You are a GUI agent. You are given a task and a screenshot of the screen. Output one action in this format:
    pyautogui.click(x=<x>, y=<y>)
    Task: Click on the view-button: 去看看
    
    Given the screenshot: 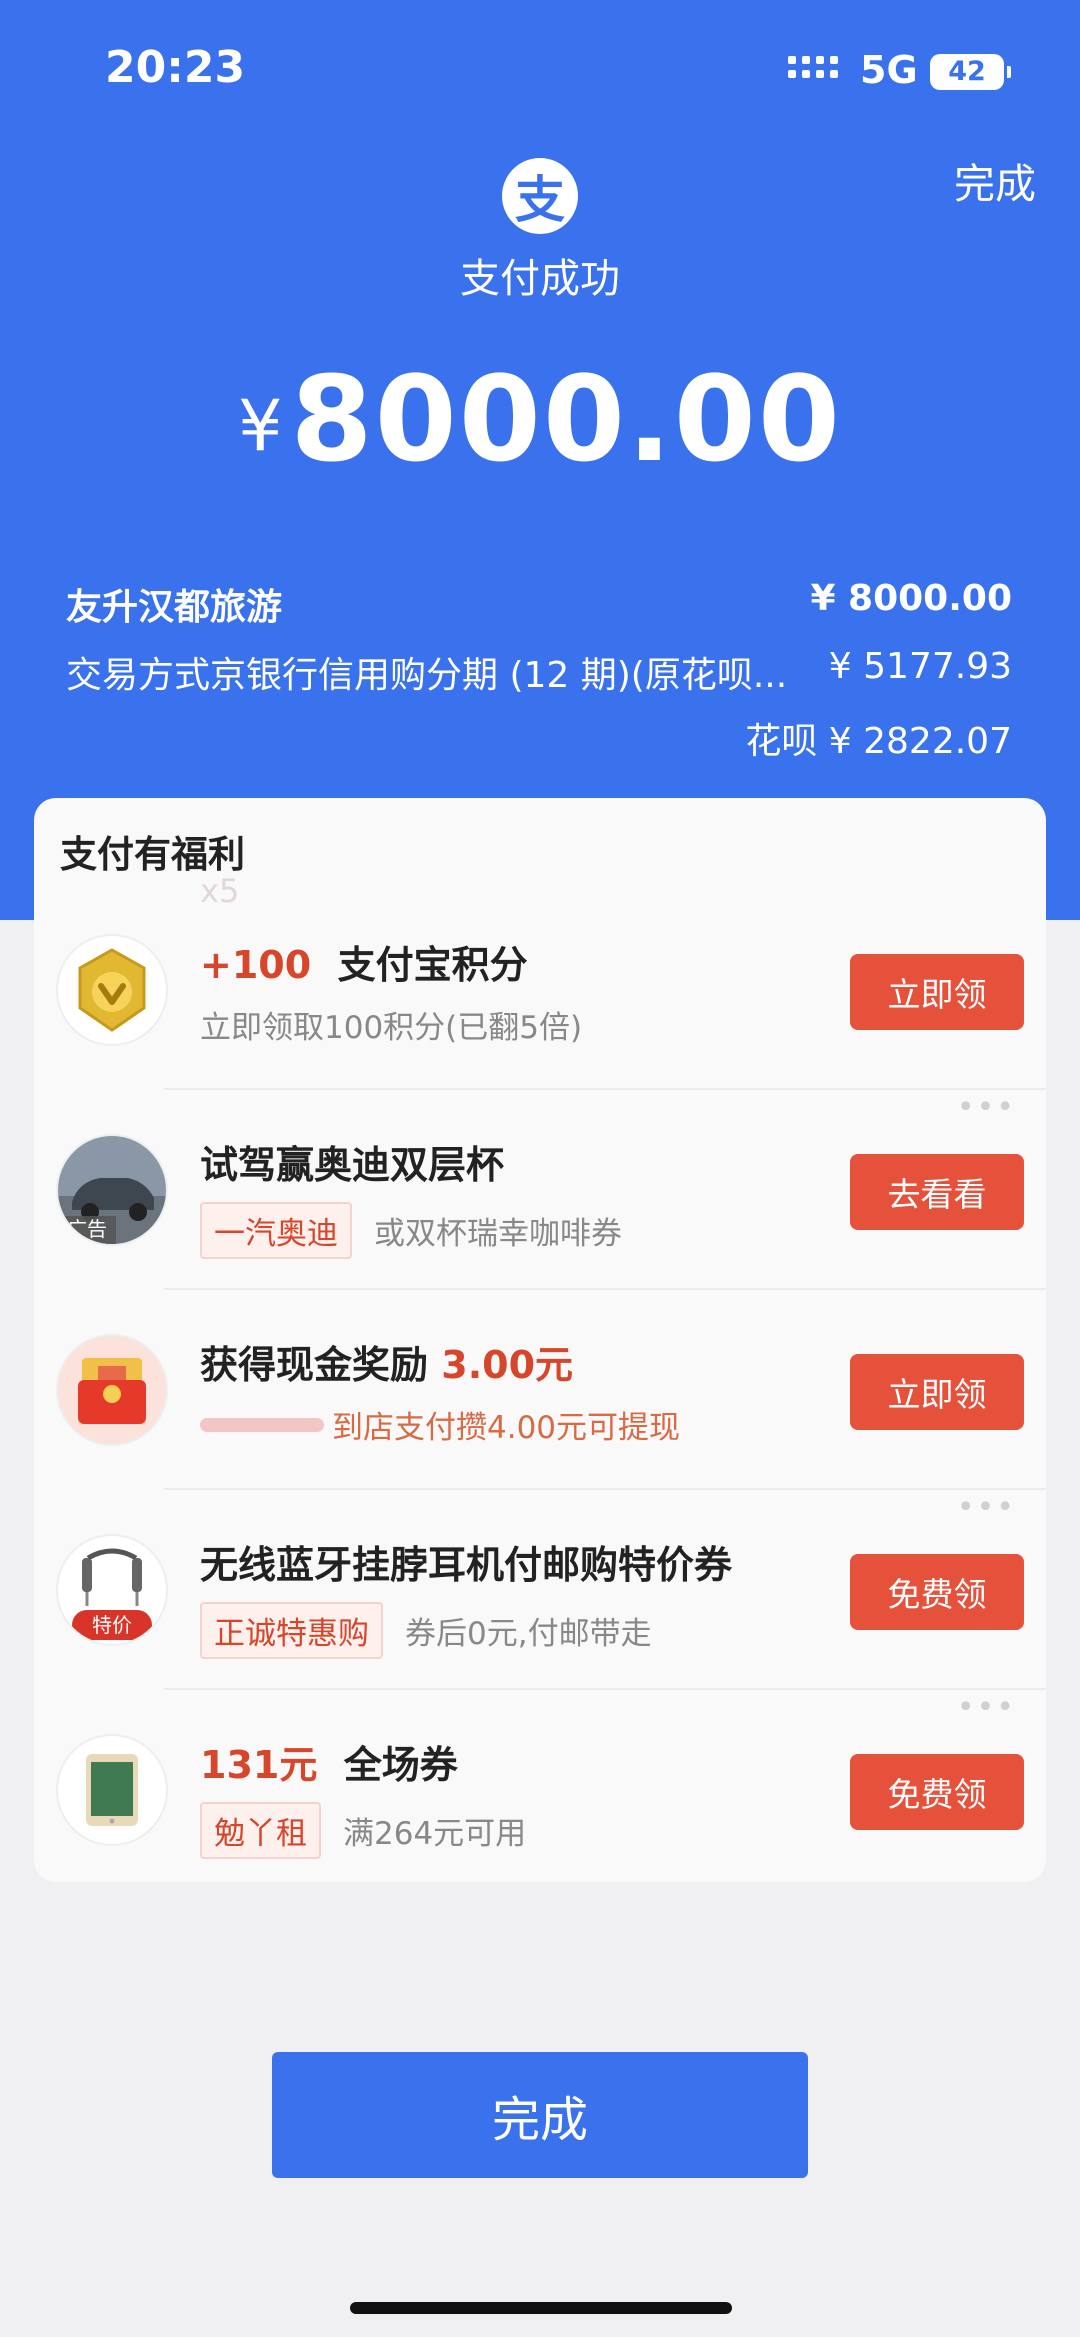 What is the action you would take?
    pyautogui.click(x=937, y=1192)
    